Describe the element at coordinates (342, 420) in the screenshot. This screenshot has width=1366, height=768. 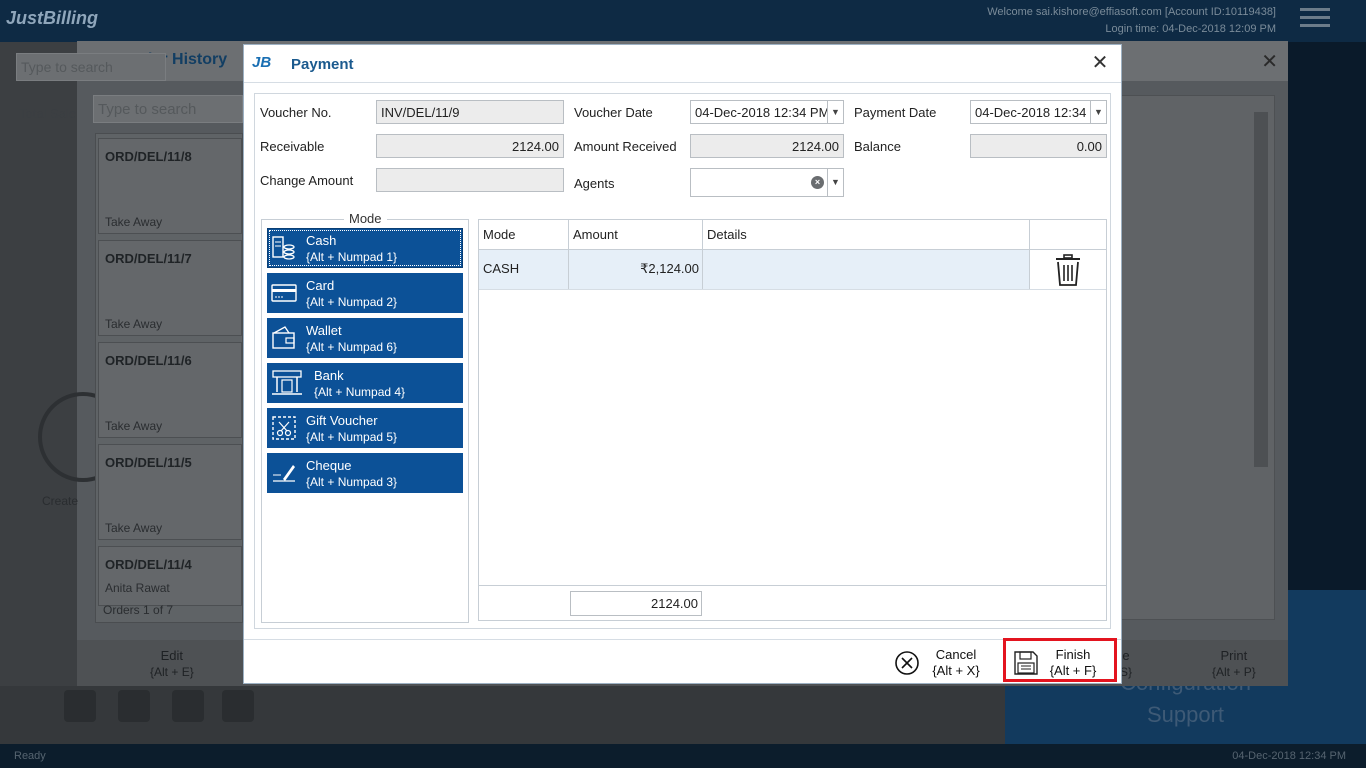
I see `mode-name: Gift Voucher` at that location.